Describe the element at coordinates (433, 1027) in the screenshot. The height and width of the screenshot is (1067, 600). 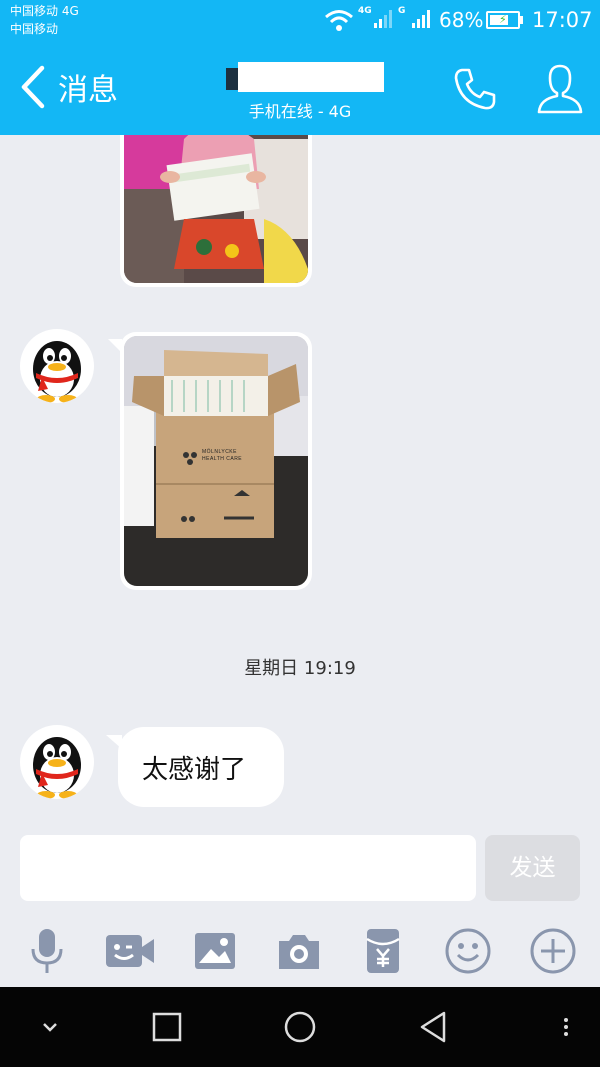
I see `back-nav-icon` at that location.